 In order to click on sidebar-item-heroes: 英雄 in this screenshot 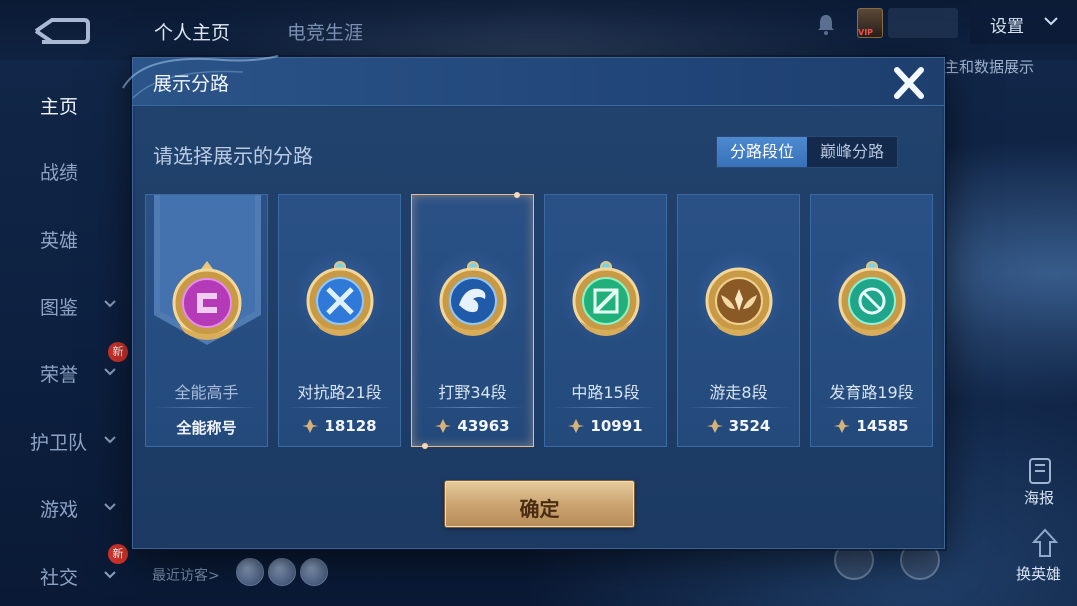, I will do `click(59, 239)`.